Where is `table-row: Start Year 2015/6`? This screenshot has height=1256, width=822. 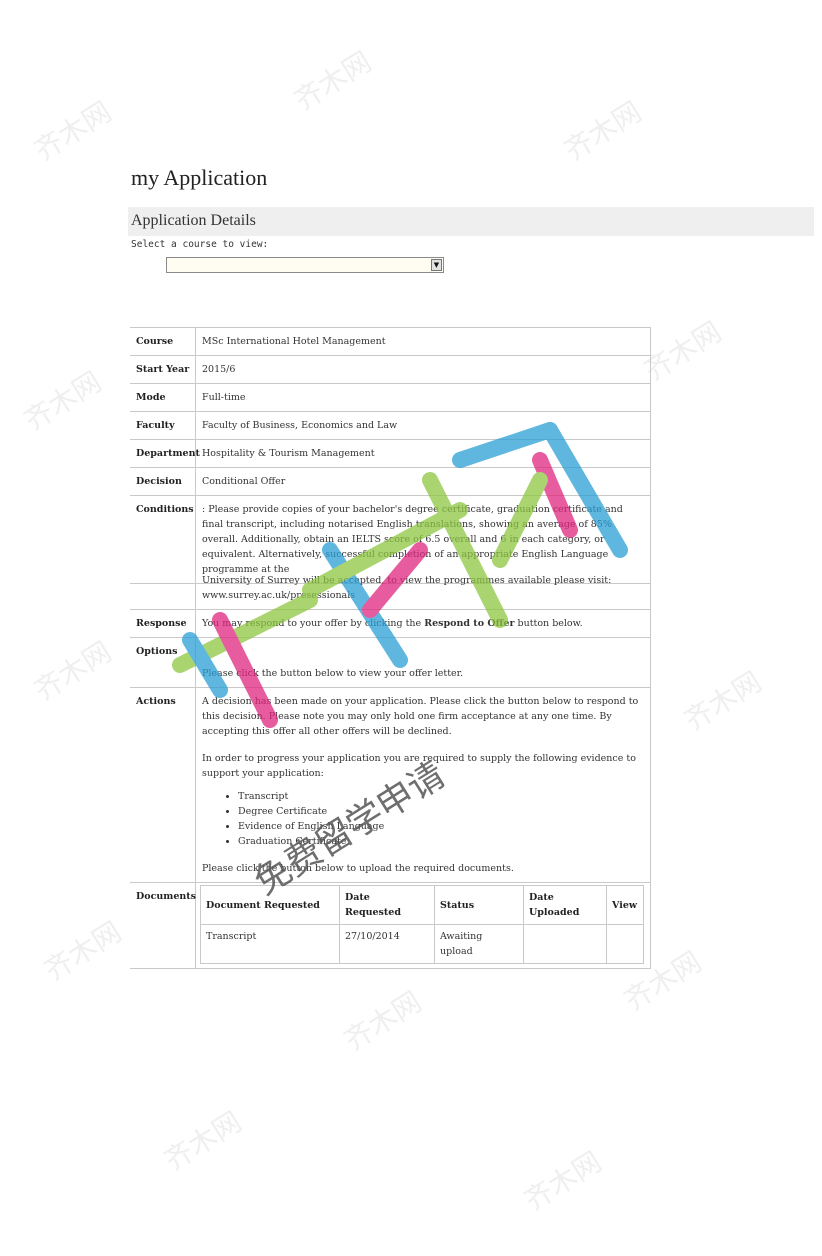 table-row: Start Year 2015/6 is located at coordinates (390, 369).